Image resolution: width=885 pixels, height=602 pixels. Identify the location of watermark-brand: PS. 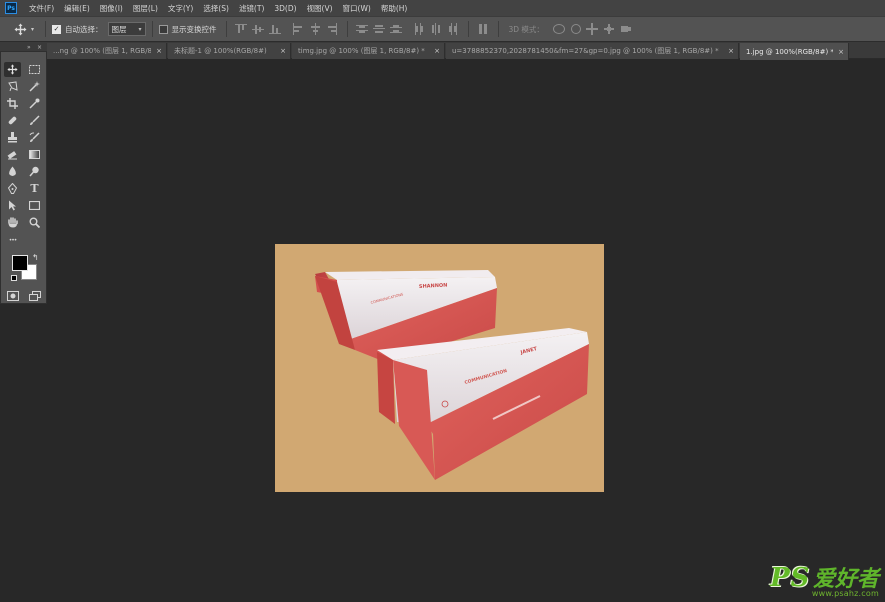
(790, 578).